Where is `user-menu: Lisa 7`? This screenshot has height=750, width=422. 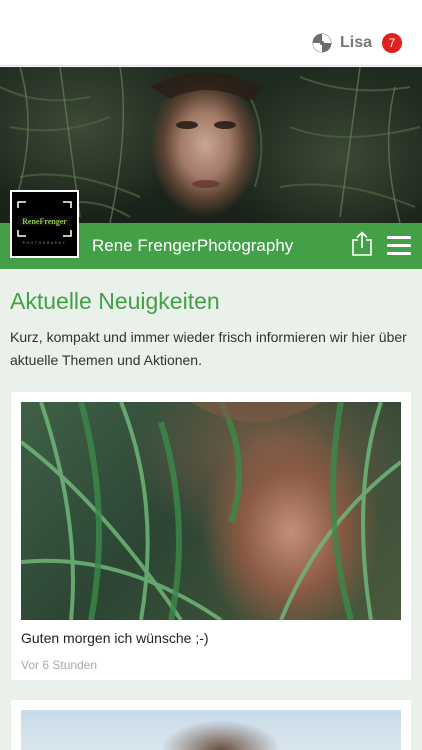
user-menu: Lisa 7 is located at coordinates (357, 43).